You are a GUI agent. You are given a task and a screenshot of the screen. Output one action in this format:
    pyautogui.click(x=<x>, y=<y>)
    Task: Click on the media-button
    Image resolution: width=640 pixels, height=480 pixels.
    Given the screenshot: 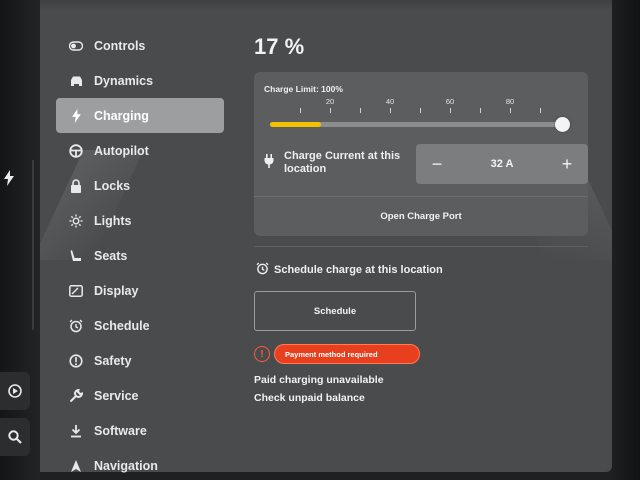 What is the action you would take?
    pyautogui.click(x=15, y=391)
    